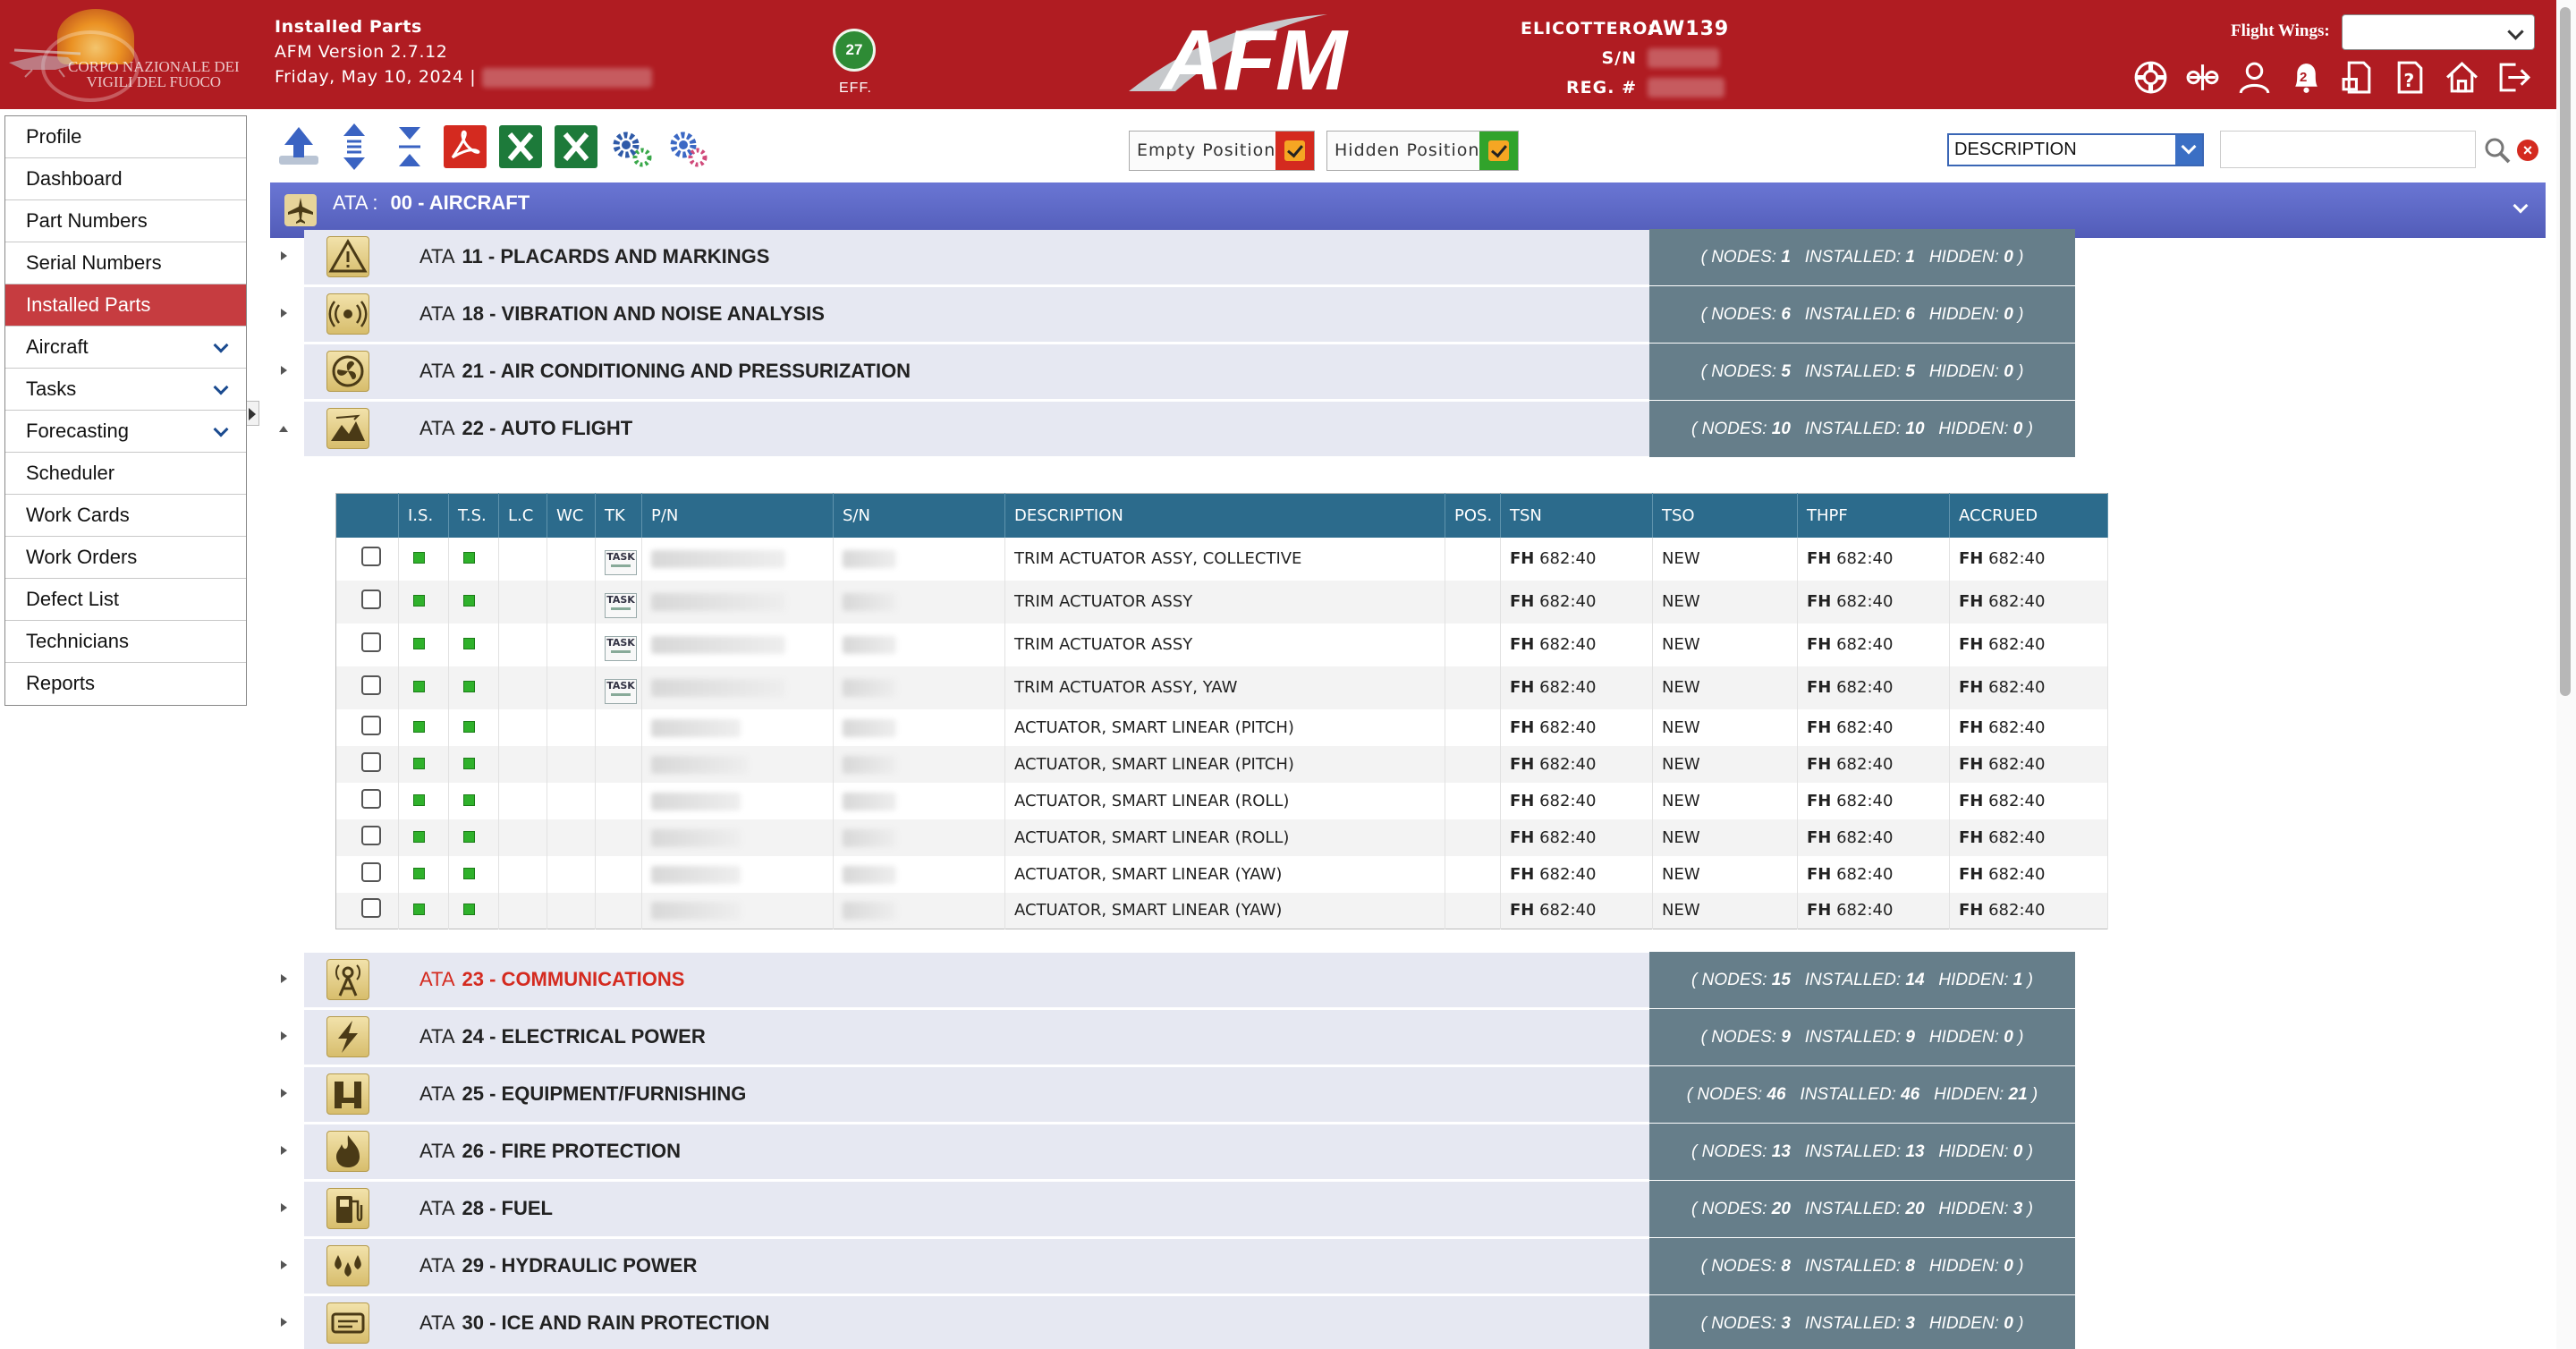 The image size is (2576, 1349). What do you see at coordinates (687, 147) in the screenshot?
I see `settings-gears-alt-icon` at bounding box center [687, 147].